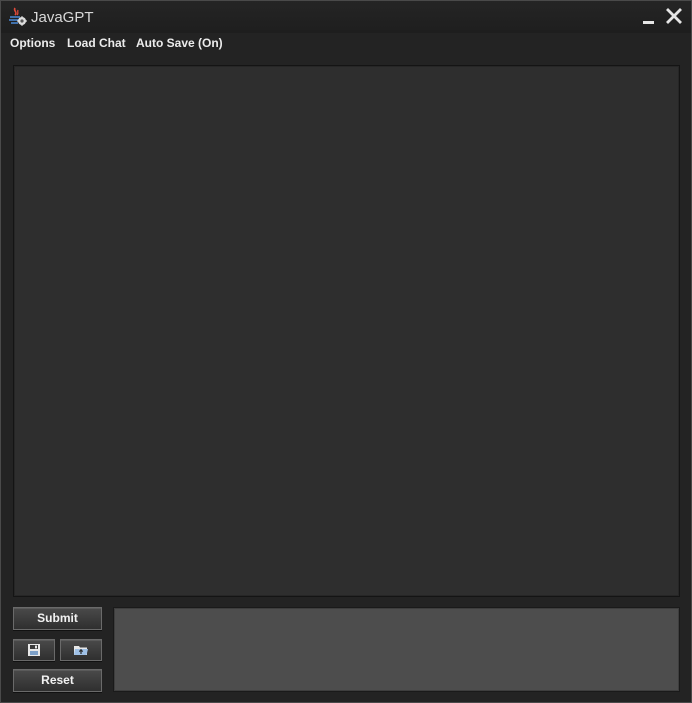  I want to click on menu-auto-save: Auto Save (On), so click(179, 43).